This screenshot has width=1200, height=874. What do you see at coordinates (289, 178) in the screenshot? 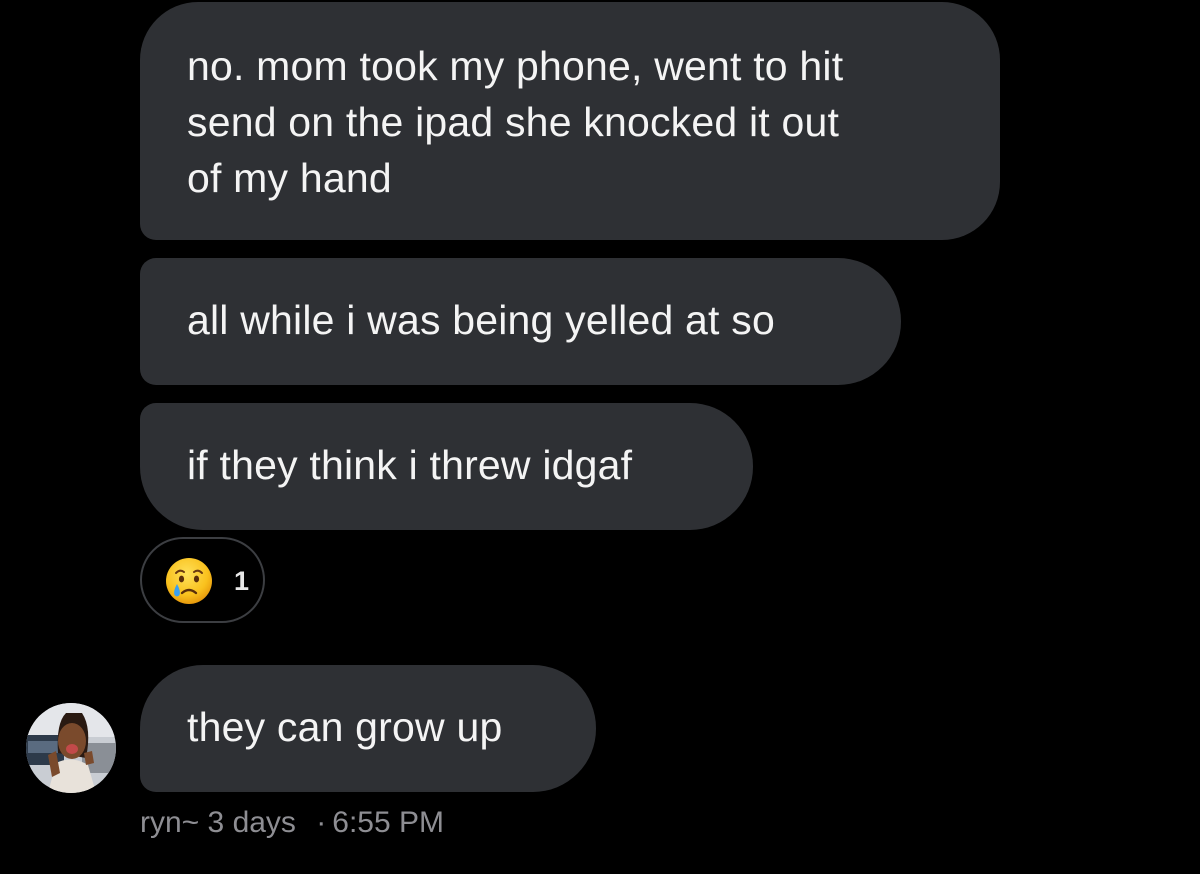
I see `message-line: of my hand` at bounding box center [289, 178].